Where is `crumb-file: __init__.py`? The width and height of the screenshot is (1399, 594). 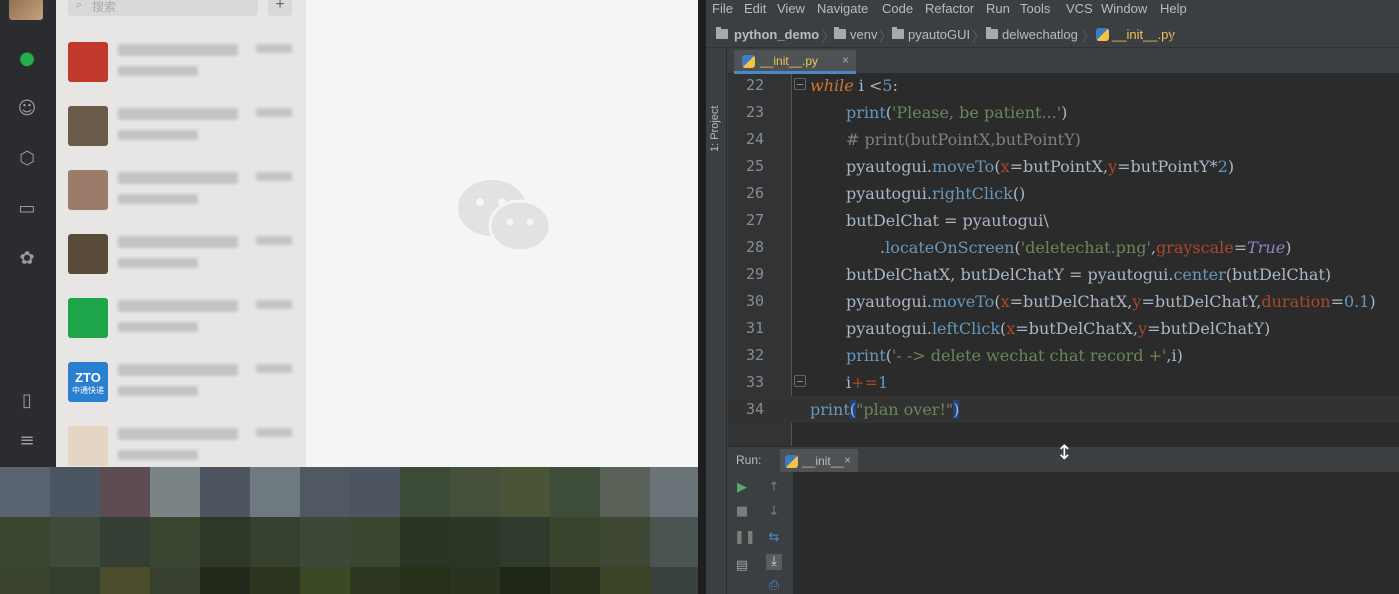
crumb-file: __init__.py is located at coordinates (1143, 34).